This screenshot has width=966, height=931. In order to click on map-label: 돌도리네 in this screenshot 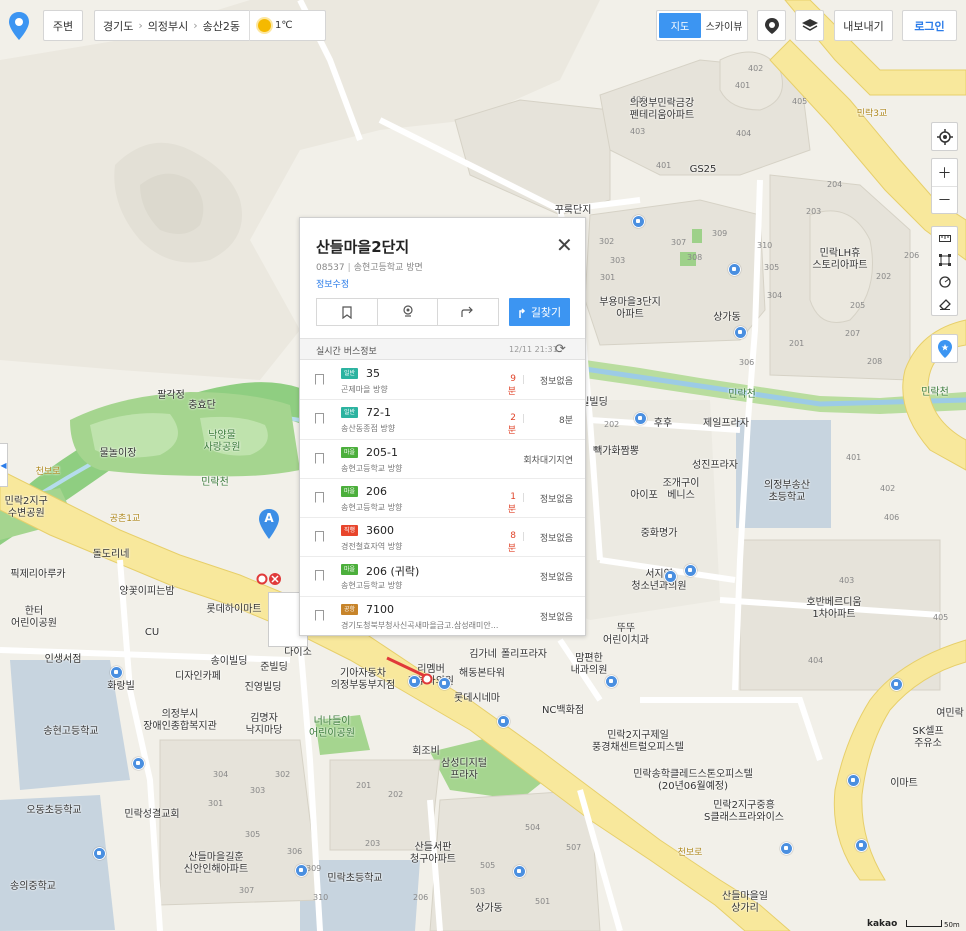, I will do `click(111, 555)`.